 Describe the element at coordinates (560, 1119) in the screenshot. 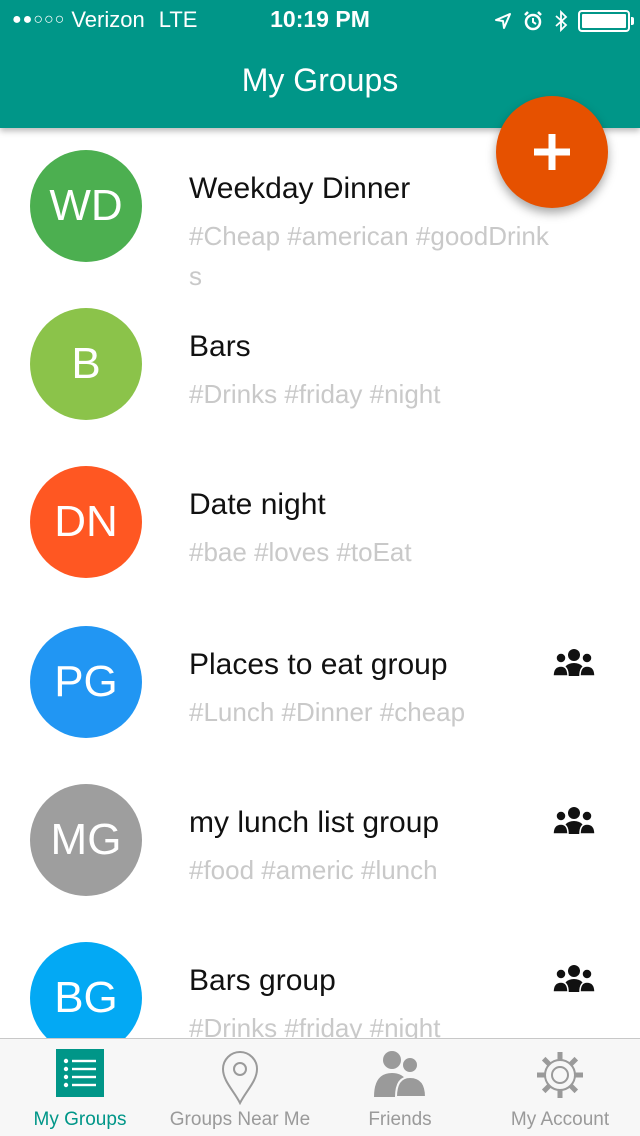

I see `tab-label: My Account` at that location.